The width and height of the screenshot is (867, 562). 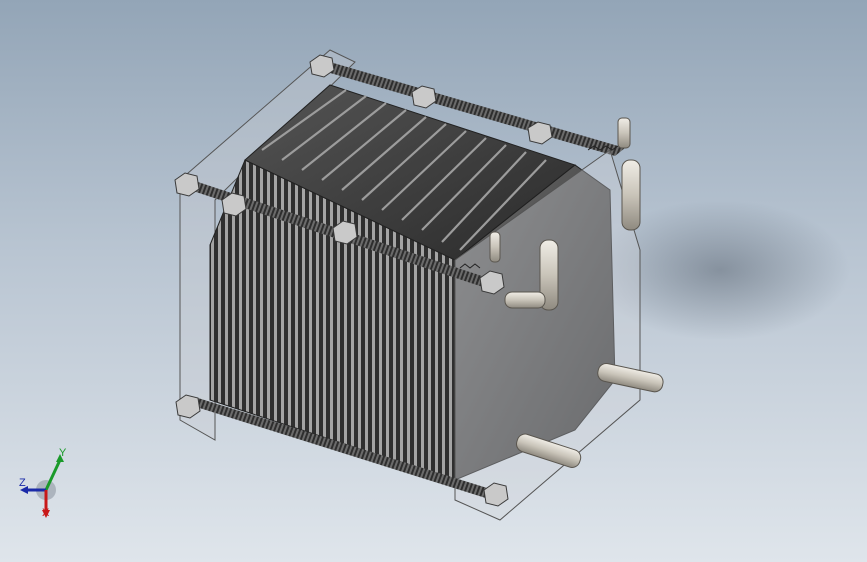 What do you see at coordinates (540, 133) in the screenshot?
I see `nut-top-back-right` at bounding box center [540, 133].